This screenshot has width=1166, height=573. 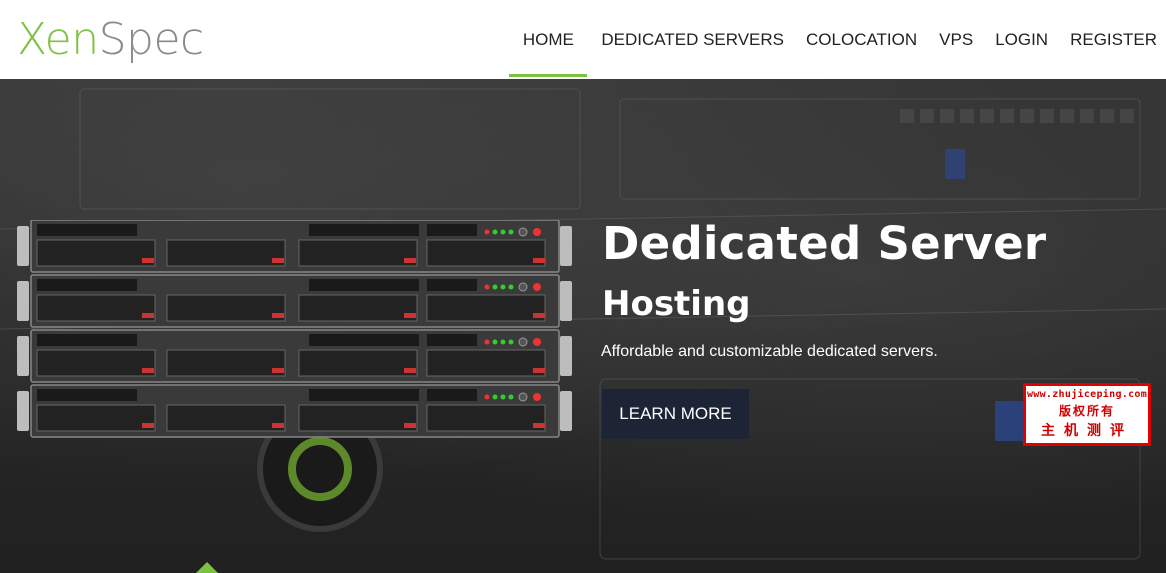 I want to click on site-logo: XenSpec, so click(x=110, y=40).